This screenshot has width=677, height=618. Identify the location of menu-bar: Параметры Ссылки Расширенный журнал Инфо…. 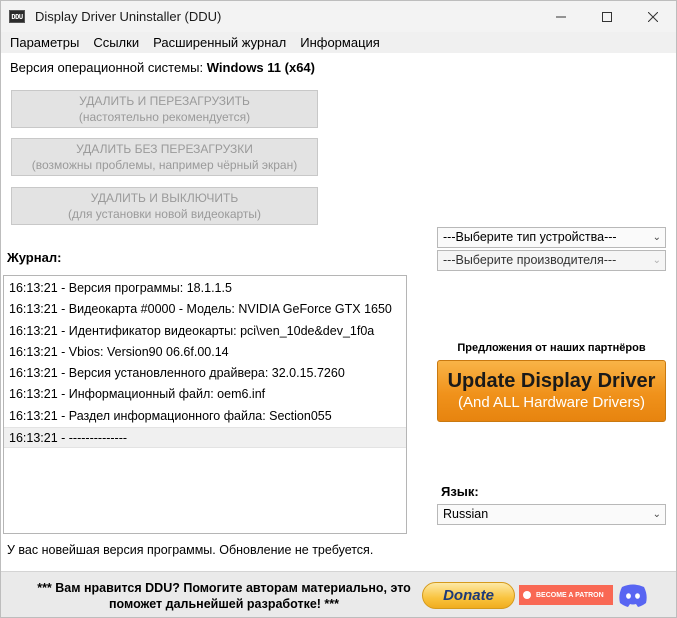
(338, 42).